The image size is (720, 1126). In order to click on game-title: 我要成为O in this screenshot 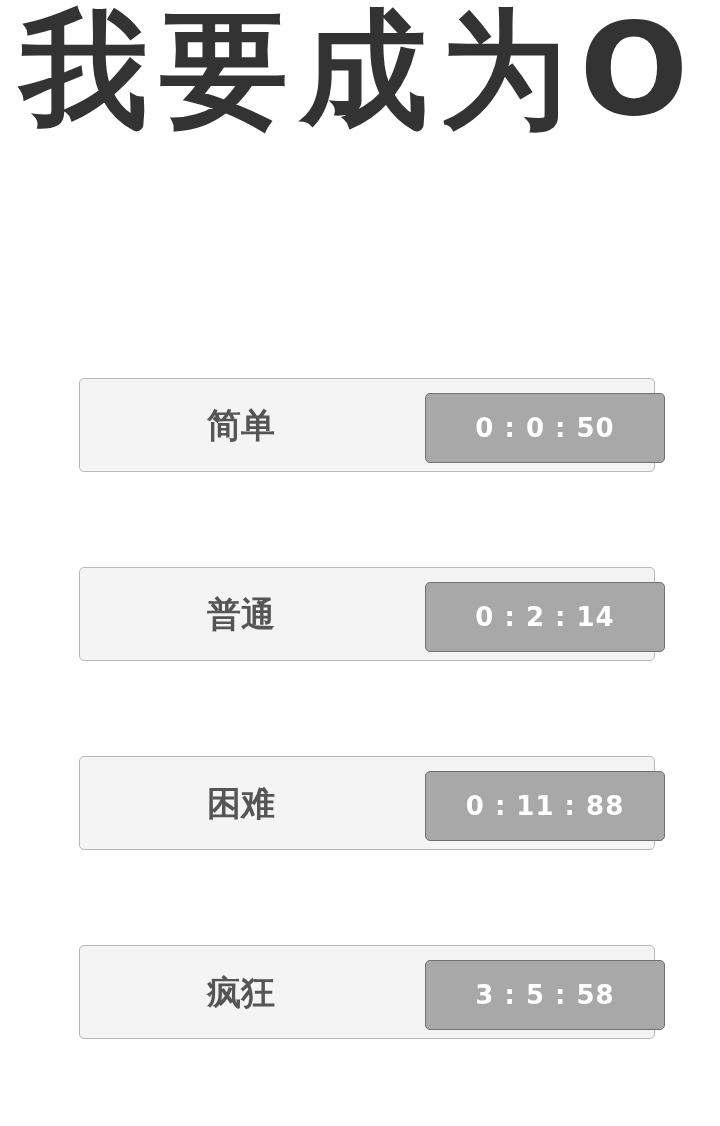, I will do `click(360, 70)`.